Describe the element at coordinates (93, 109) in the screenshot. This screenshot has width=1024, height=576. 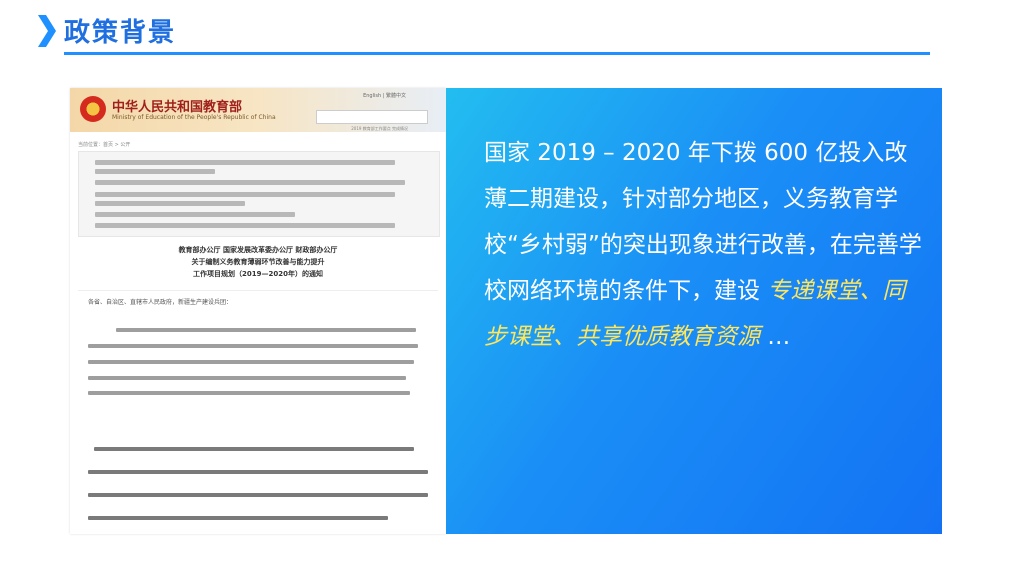
I see `national-emblem-icon` at that location.